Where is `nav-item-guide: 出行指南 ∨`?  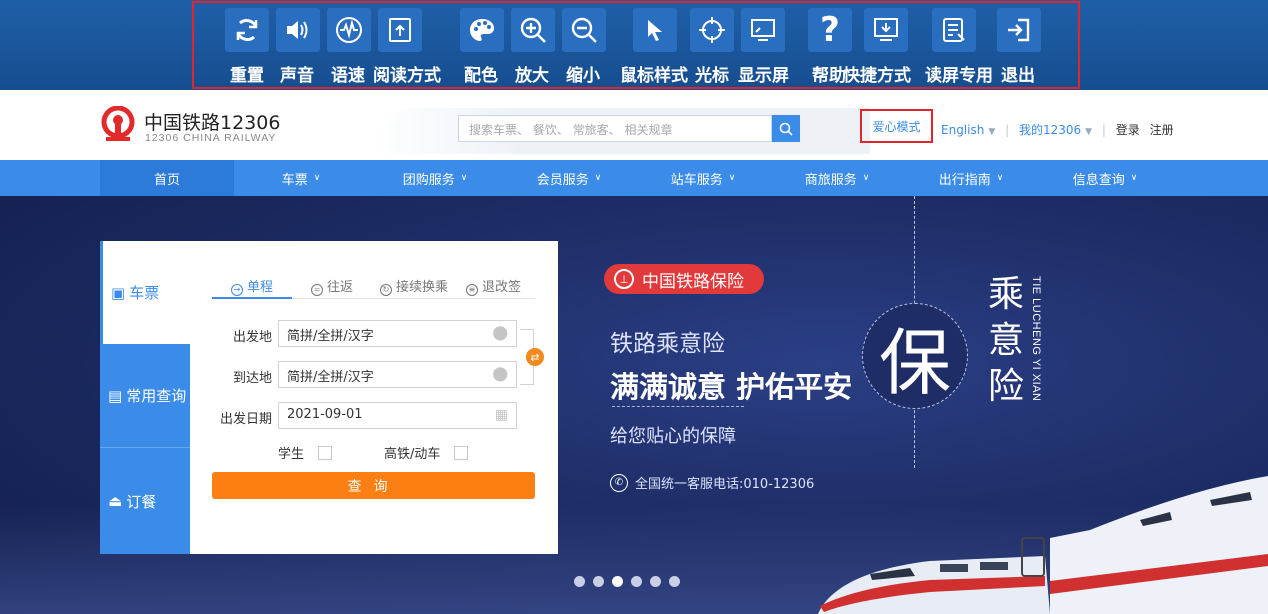
nav-item-guide: 出行指南 ∨ is located at coordinates (971, 178).